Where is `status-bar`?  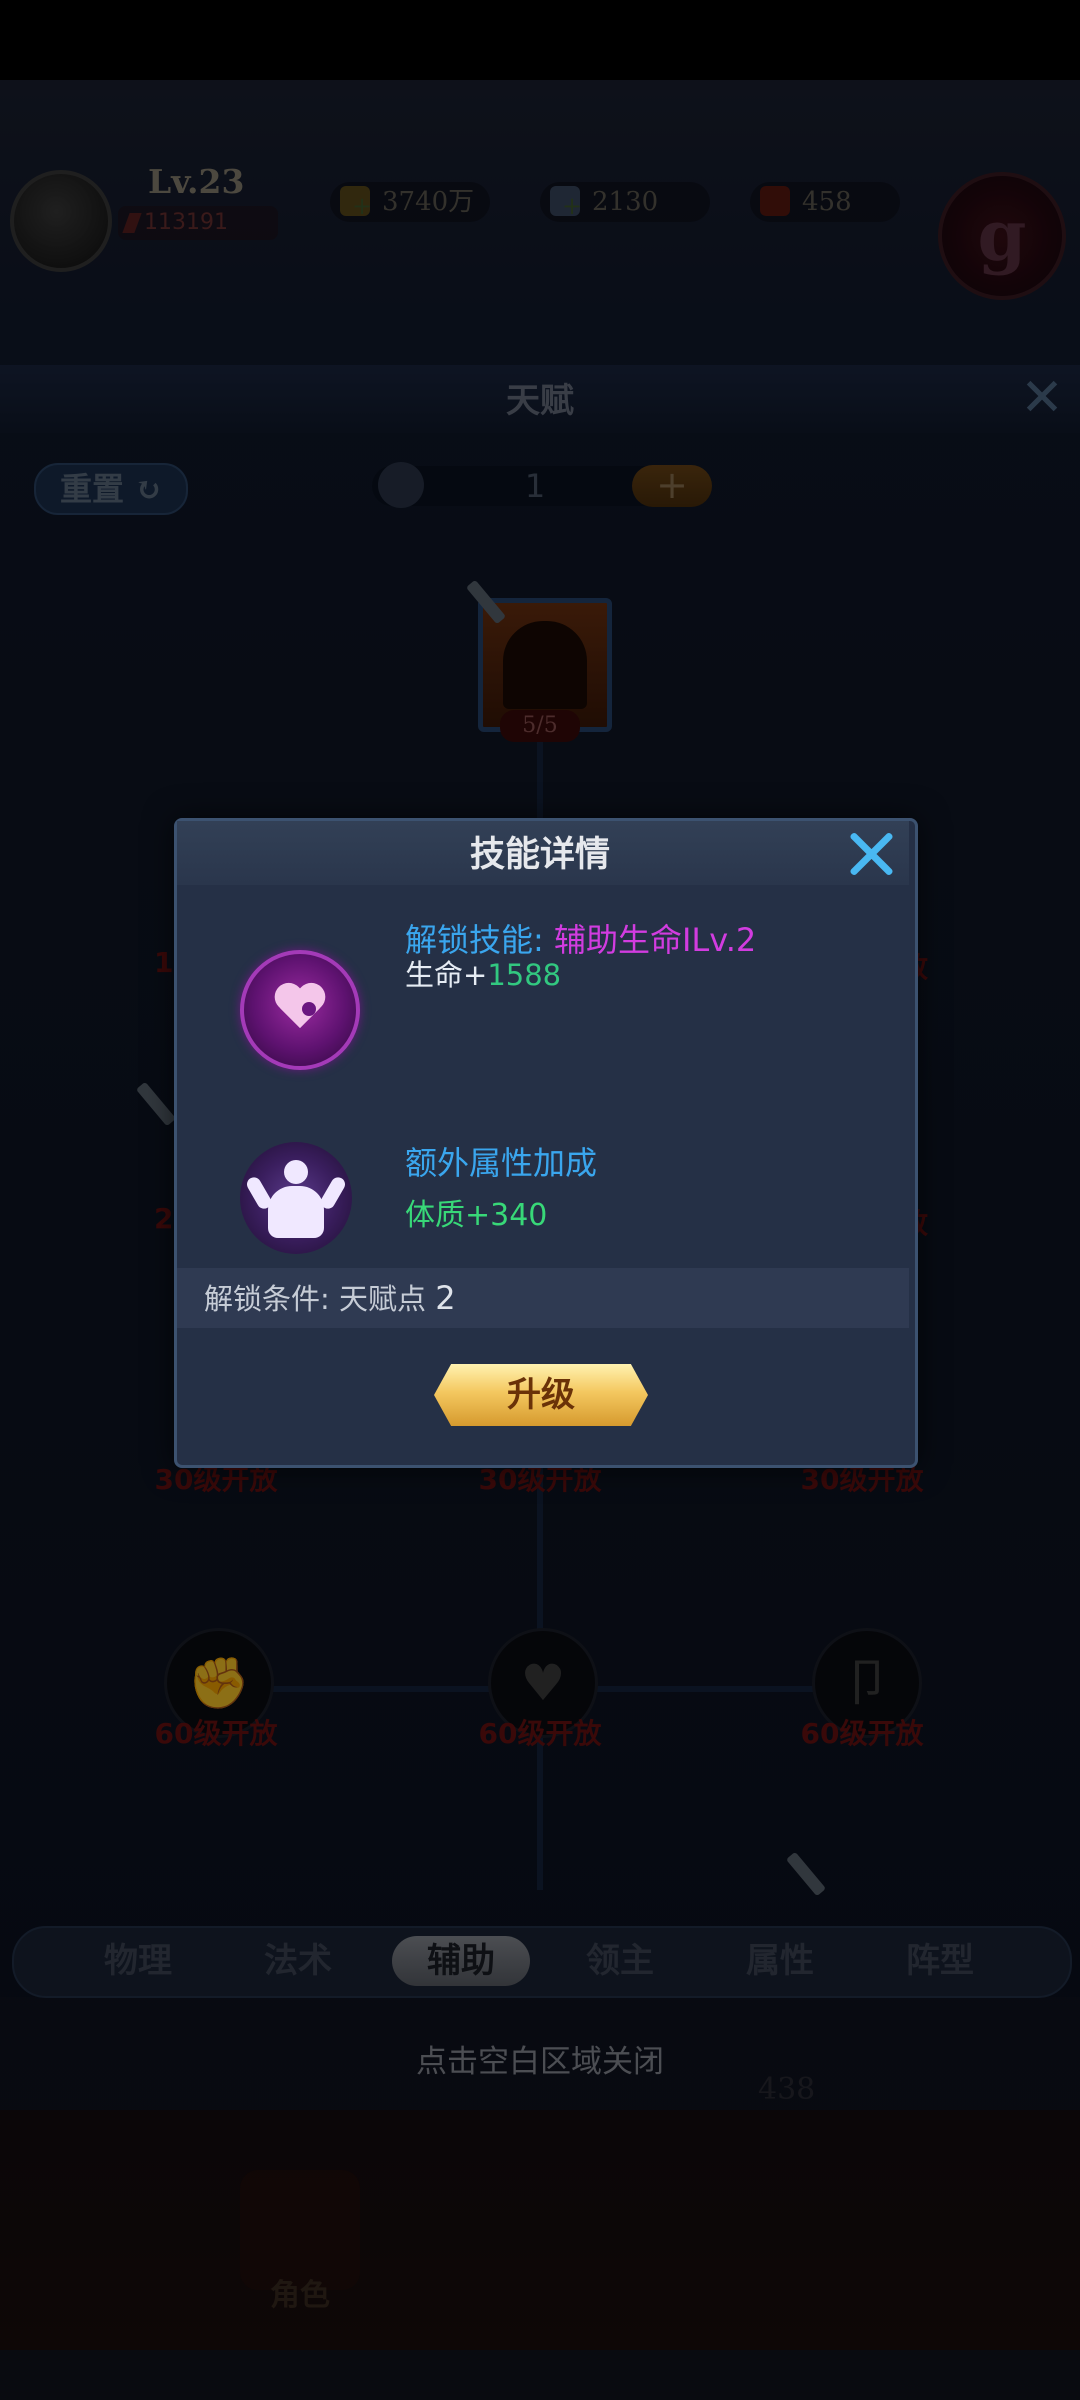
status-bar is located at coordinates (540, 40).